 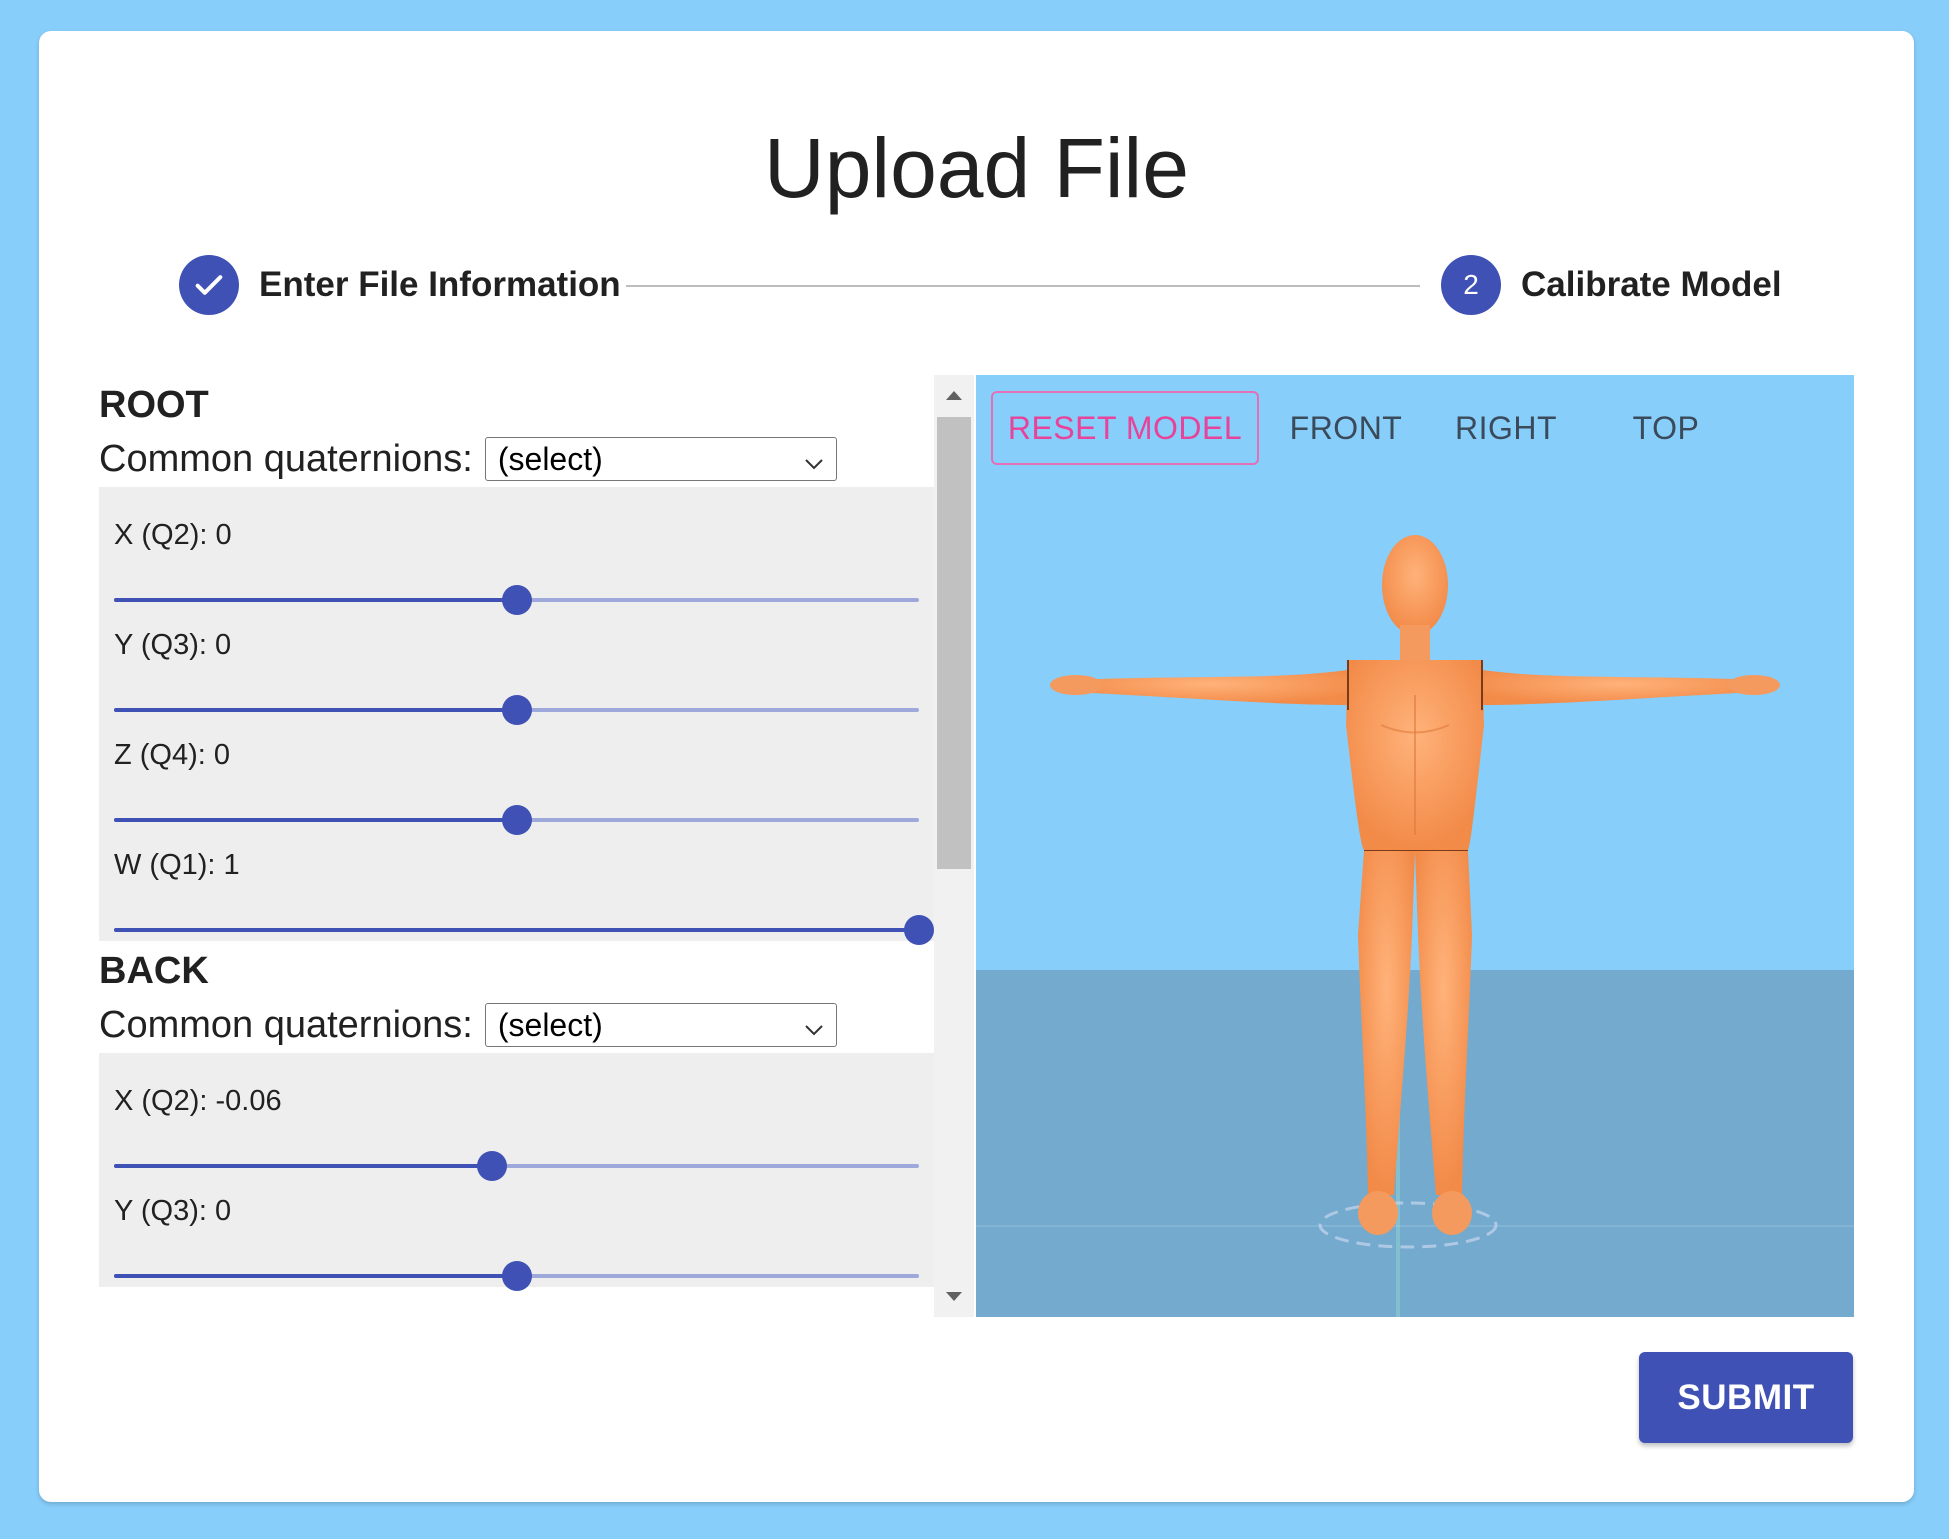 I want to click on slider-group-box: X (Q2): 0 Y (Q3): 0 Z (Q4): 0 W (Q1): 1, so click(x=516, y=716).